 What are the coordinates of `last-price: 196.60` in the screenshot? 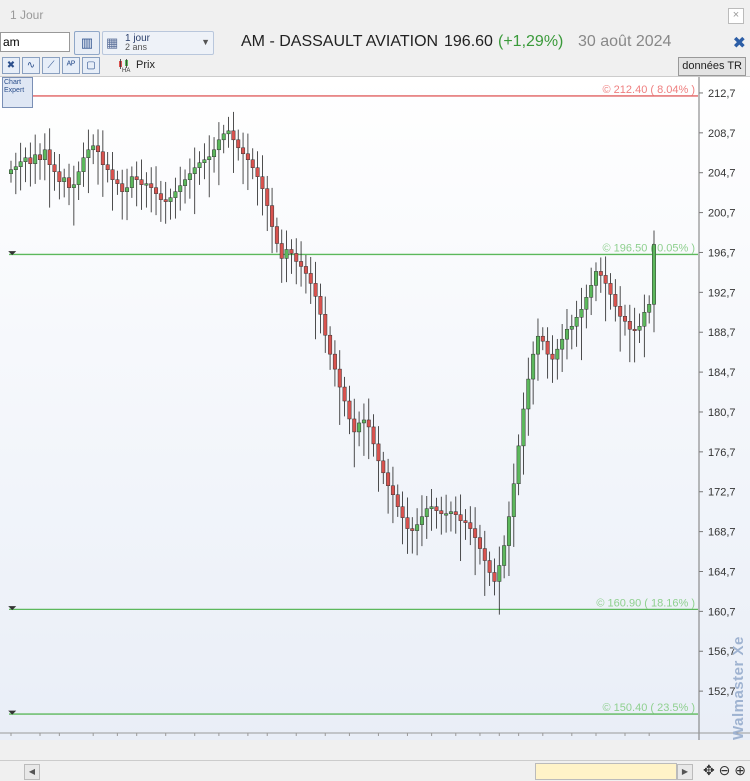 It's located at (468, 41).